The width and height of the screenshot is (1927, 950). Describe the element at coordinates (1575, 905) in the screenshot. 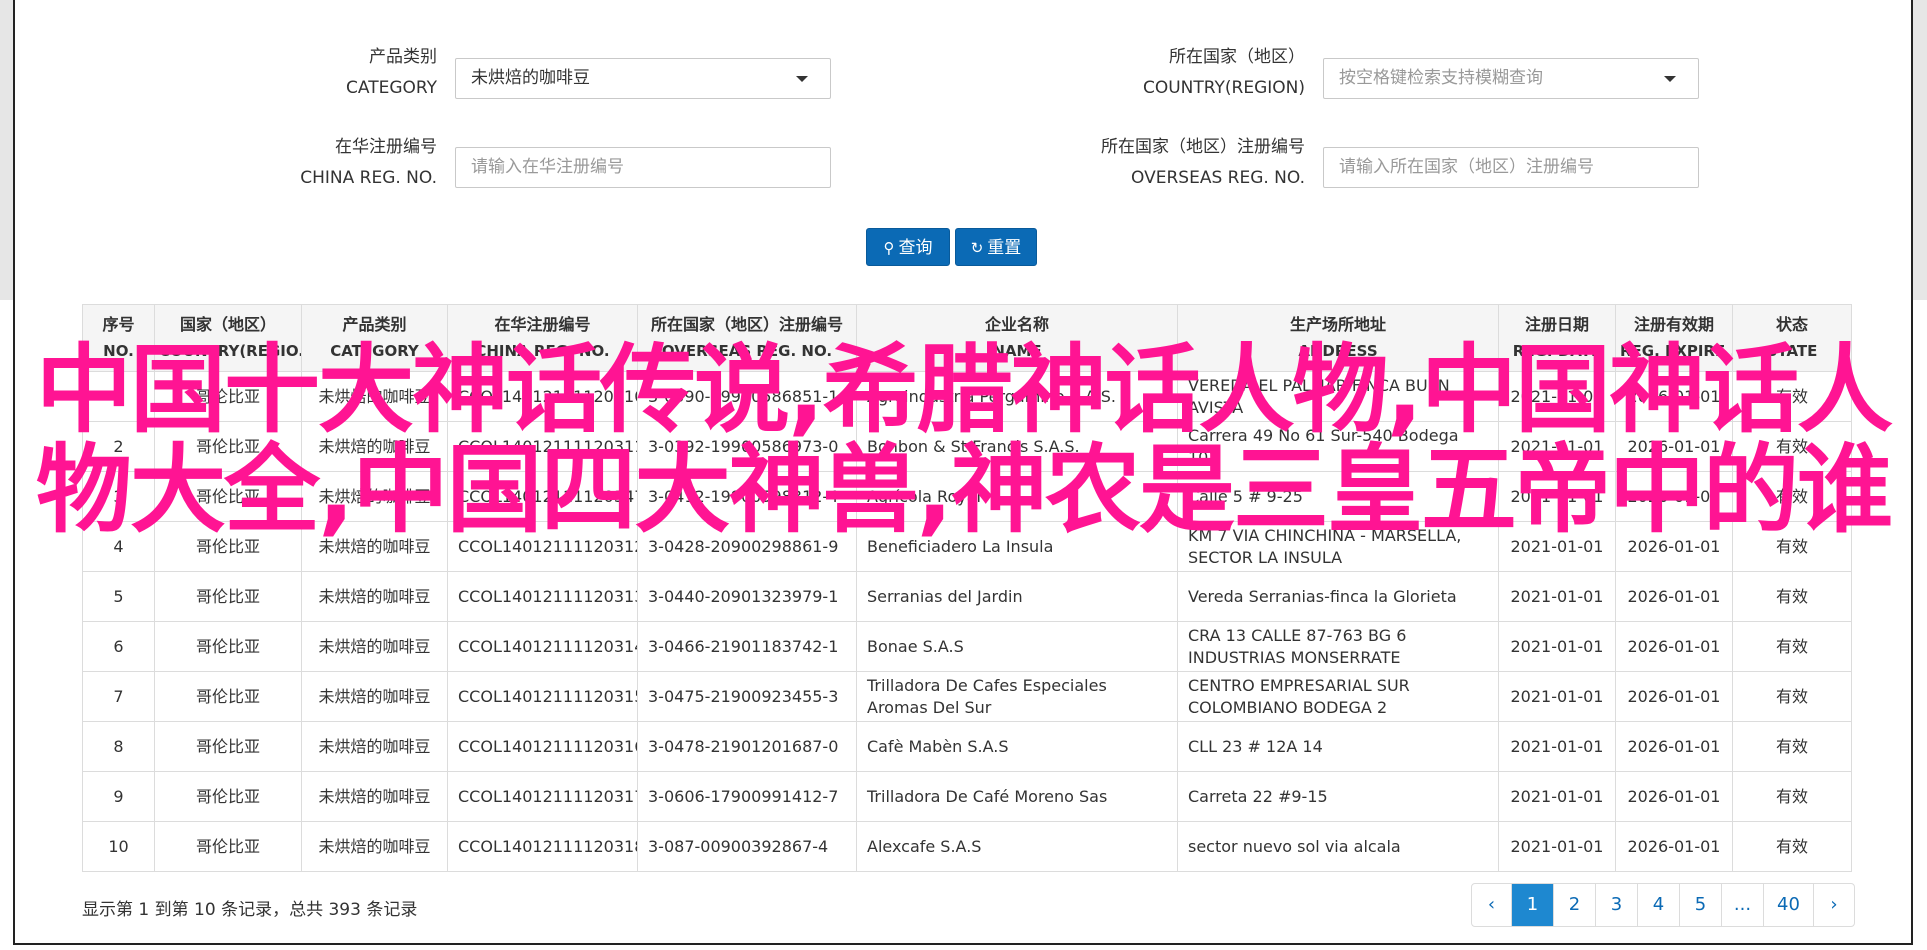

I see `page-button: 2` at that location.